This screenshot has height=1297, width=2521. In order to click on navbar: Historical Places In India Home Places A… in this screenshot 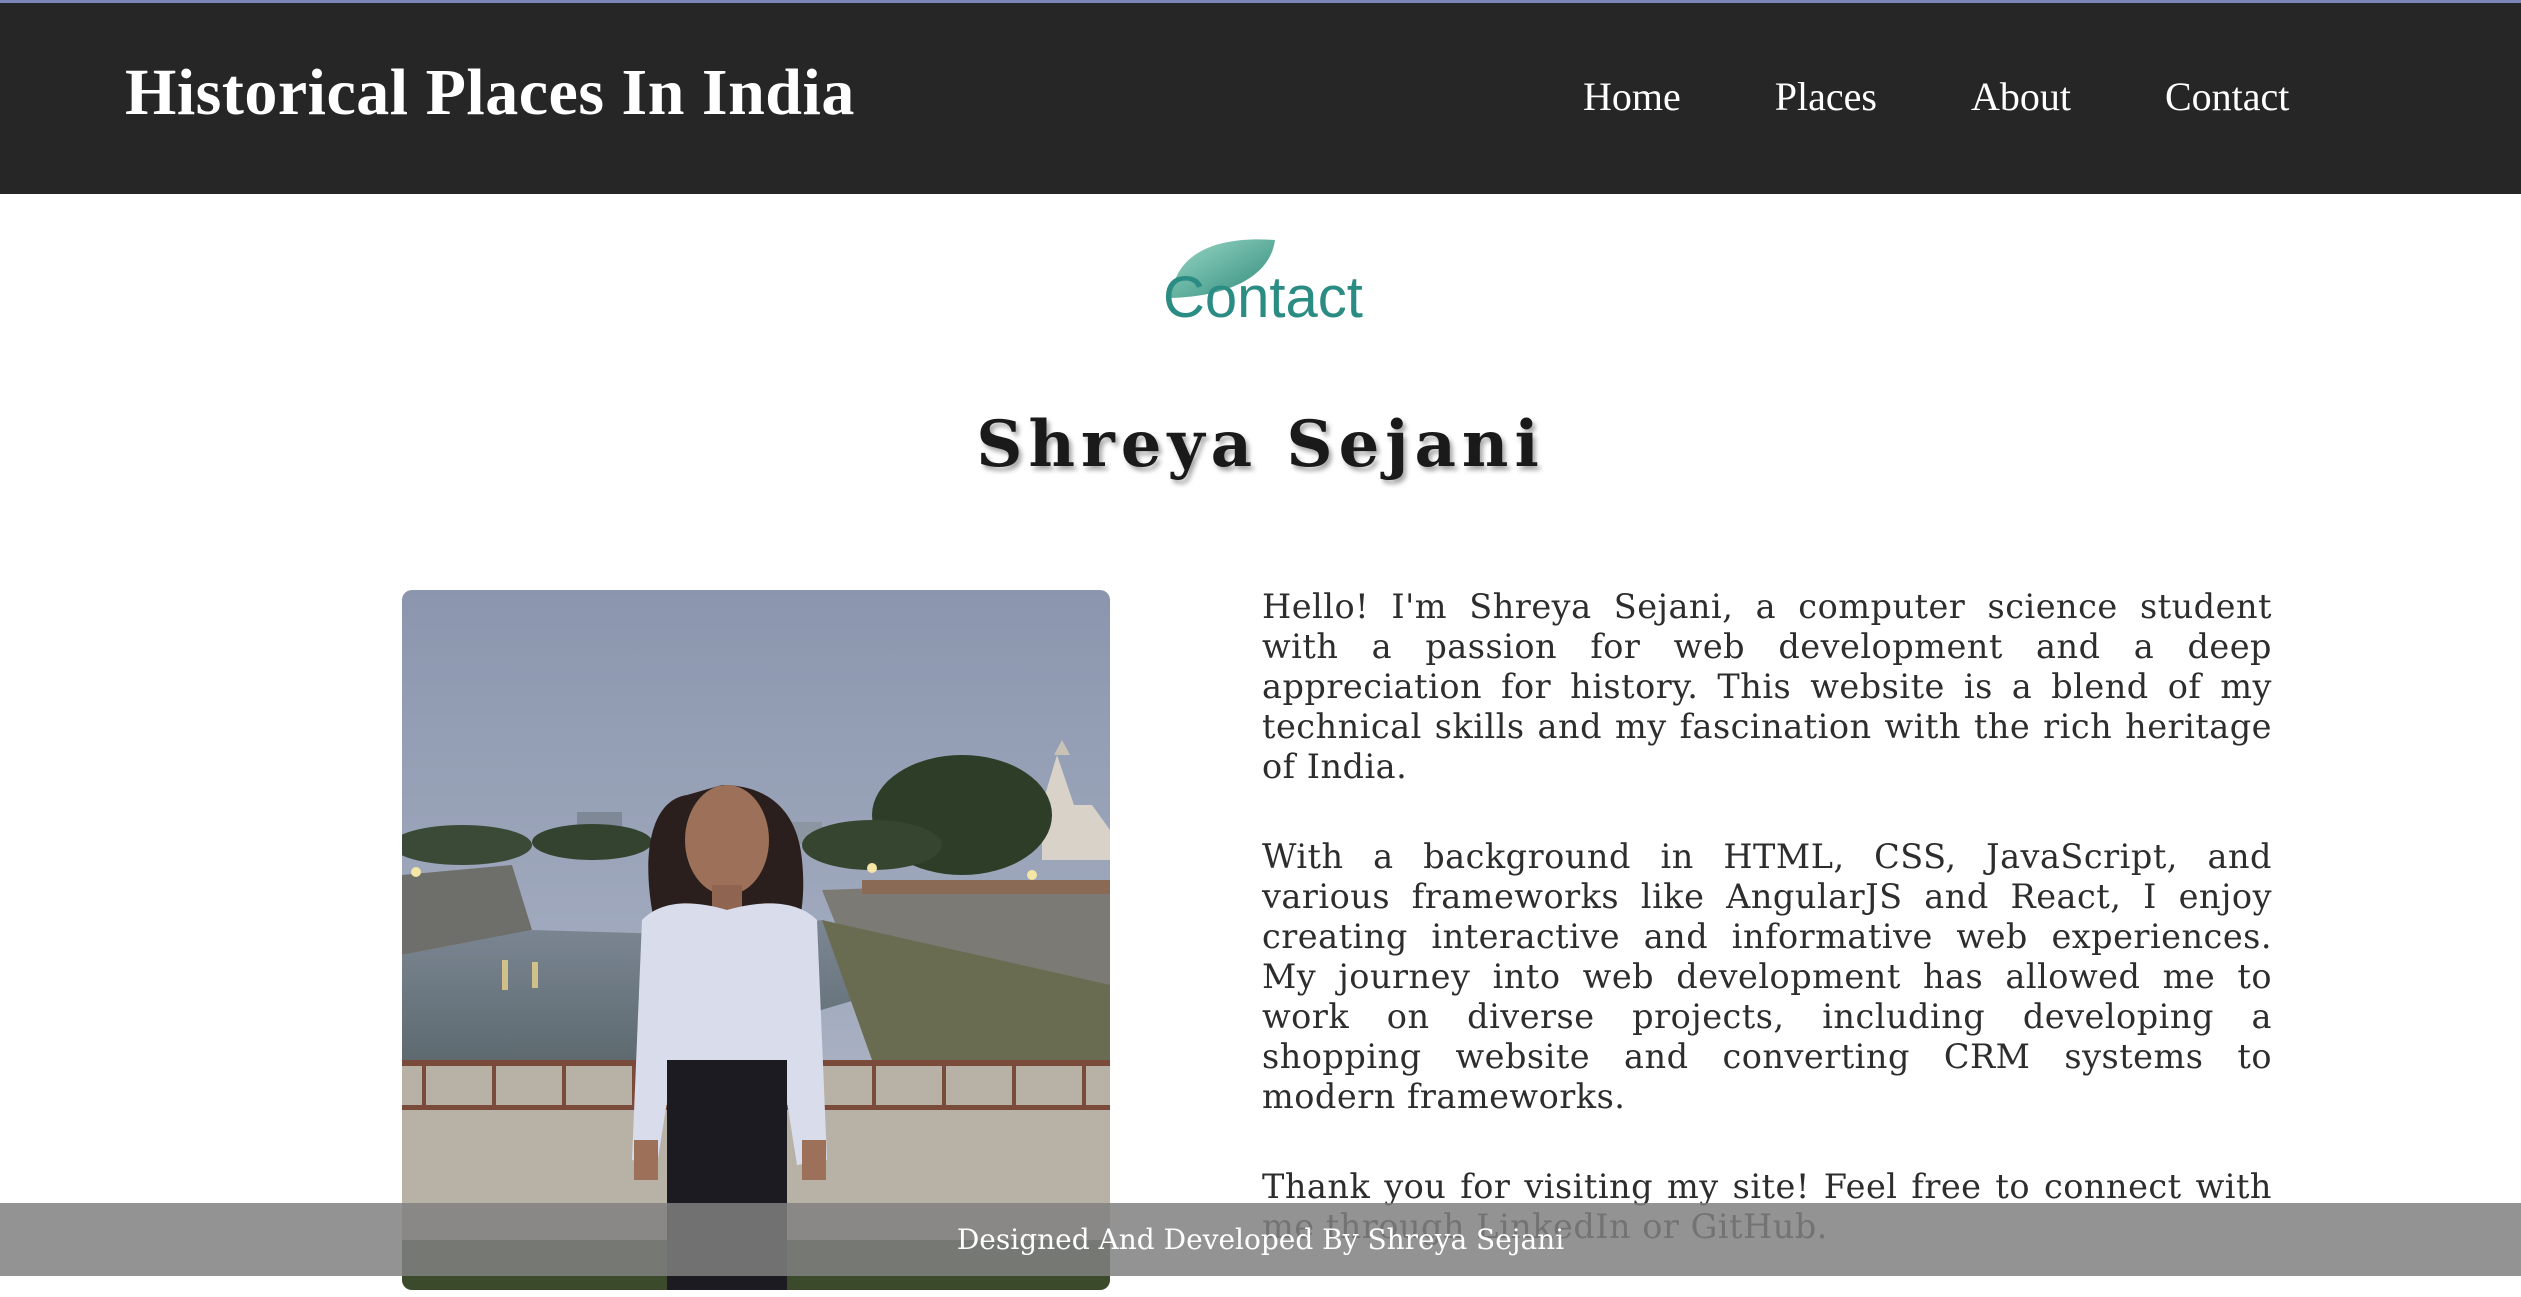, I will do `click(1260, 98)`.